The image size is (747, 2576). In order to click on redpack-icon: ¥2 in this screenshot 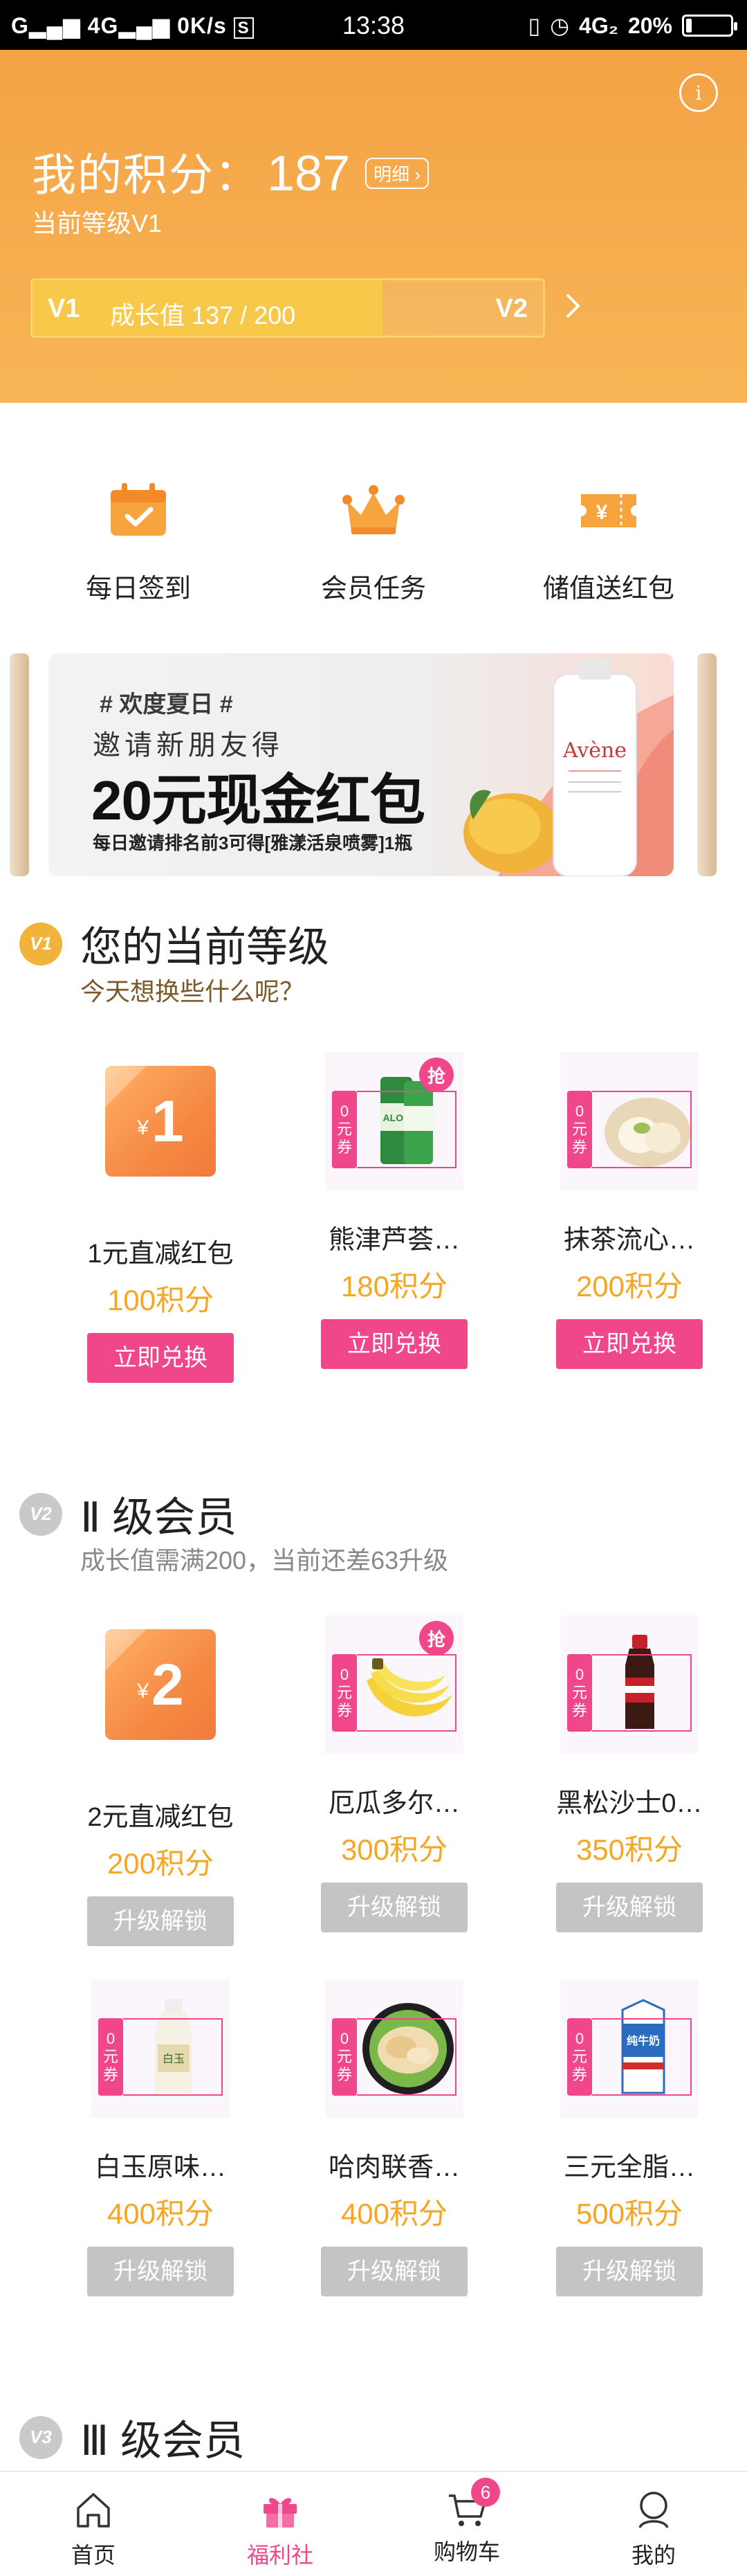, I will do `click(160, 1684)`.